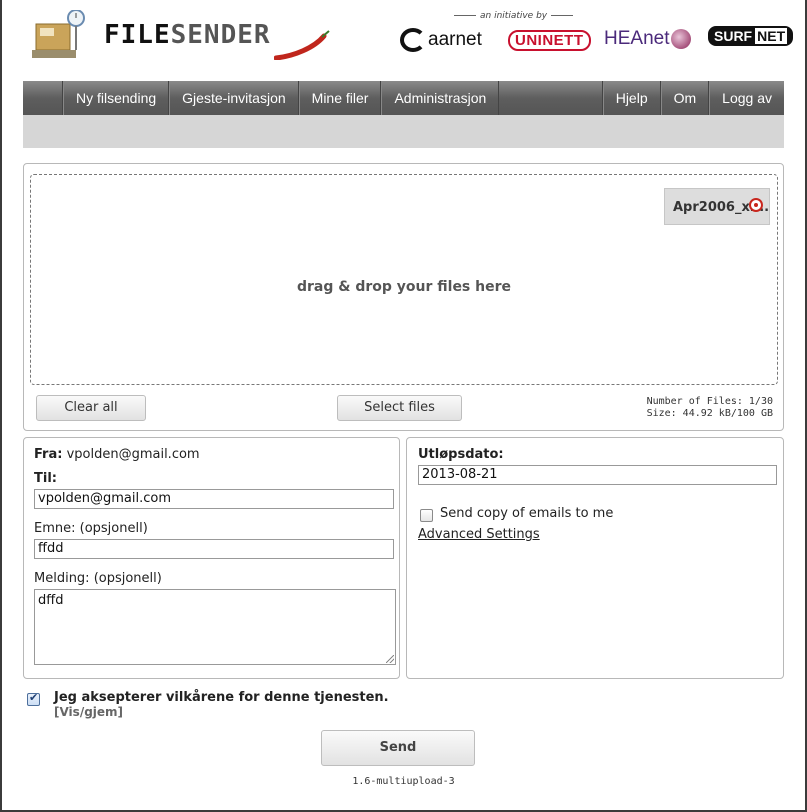 This screenshot has height=812, width=807. What do you see at coordinates (637, 38) in the screenshot?
I see `heanet-text: HEAnet` at bounding box center [637, 38].